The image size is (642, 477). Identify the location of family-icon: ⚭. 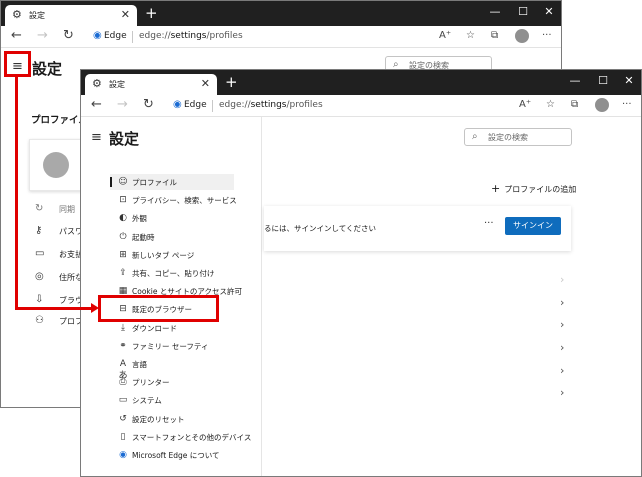
(123, 345).